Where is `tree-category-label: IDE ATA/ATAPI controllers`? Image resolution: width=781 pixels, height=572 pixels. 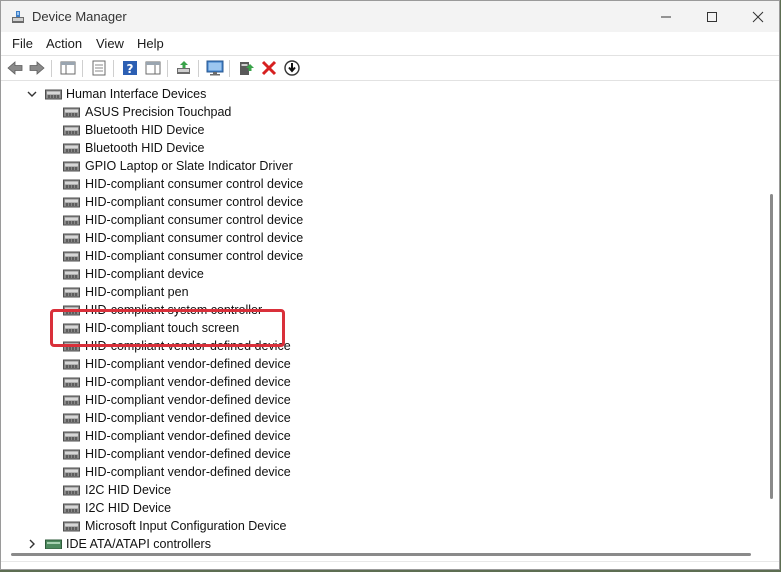 tree-category-label: IDE ATA/ATAPI controllers is located at coordinates (138, 543).